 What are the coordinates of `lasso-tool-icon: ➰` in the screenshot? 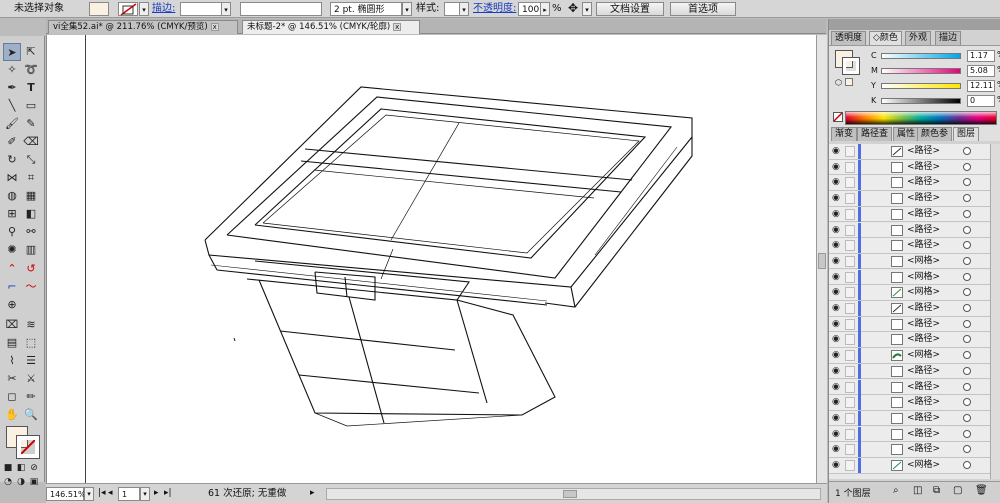 It's located at (31, 70).